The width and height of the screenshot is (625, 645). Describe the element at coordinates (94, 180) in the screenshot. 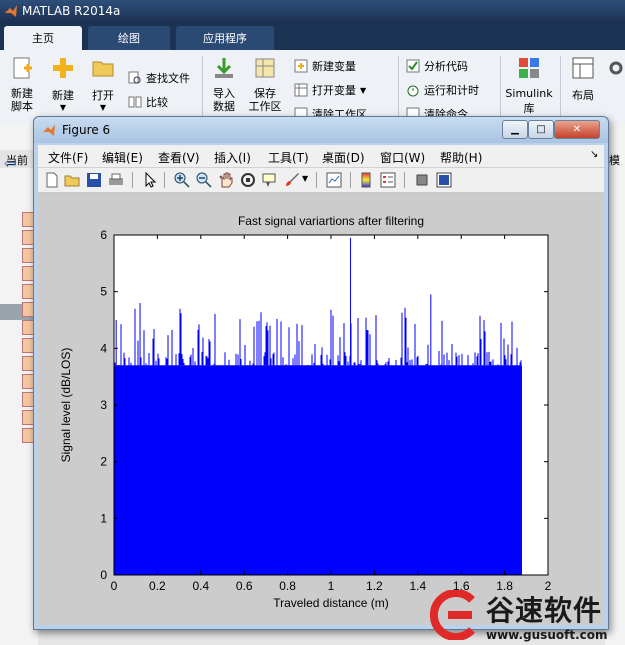

I see `save-icon` at that location.